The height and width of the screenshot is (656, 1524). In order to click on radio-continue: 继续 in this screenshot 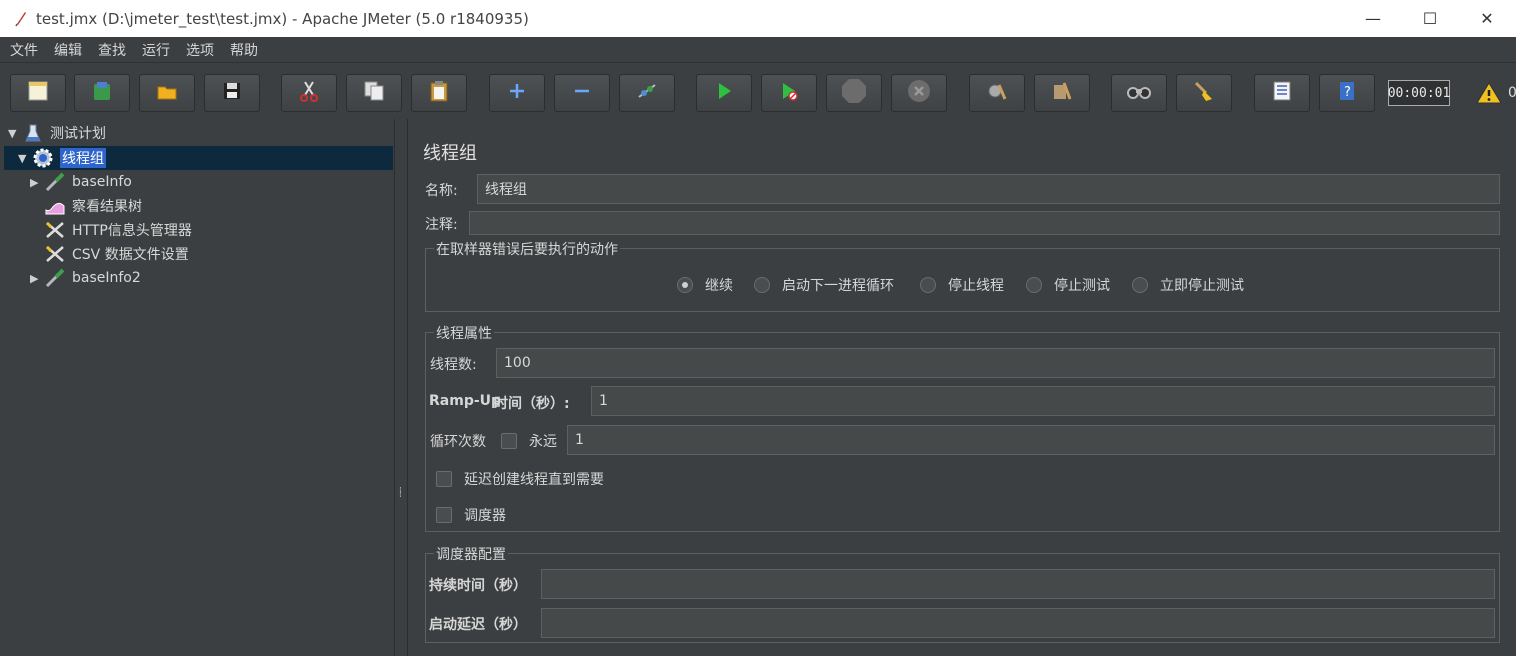, I will do `click(705, 285)`.